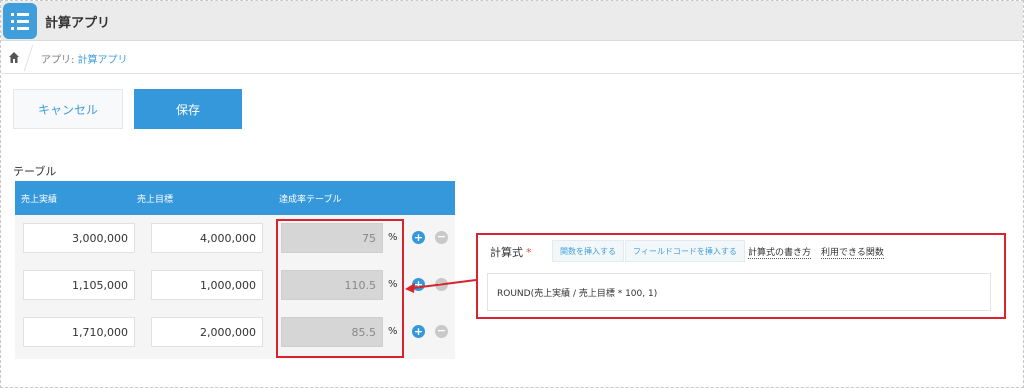 The height and width of the screenshot is (388, 1024). I want to click on formula-input: ROUND(売上実績 / 売上目標 * 100, 1), so click(739, 292).